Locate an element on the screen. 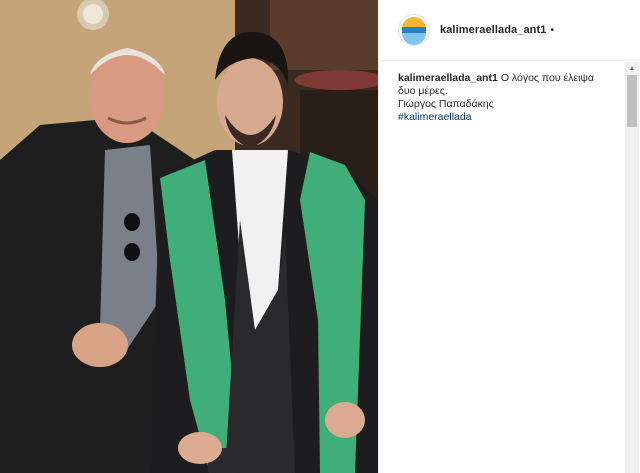 The width and height of the screenshot is (640, 473). caption-text-line2: Γιώργος Παπαδάκης is located at coordinates (446, 104).